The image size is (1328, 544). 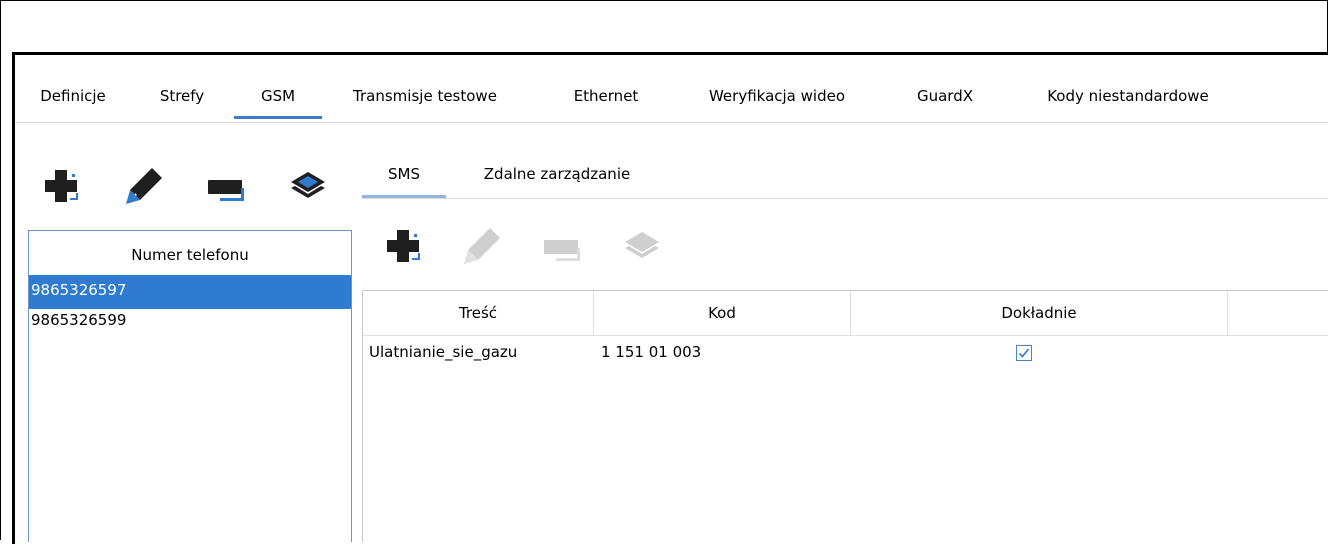 I want to click on layers-sms-button, so click(x=642, y=246).